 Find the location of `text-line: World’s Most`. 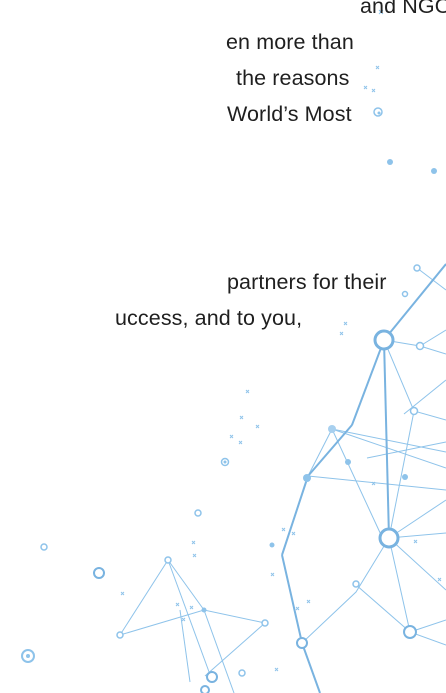

text-line: World’s Most is located at coordinates (289, 114).